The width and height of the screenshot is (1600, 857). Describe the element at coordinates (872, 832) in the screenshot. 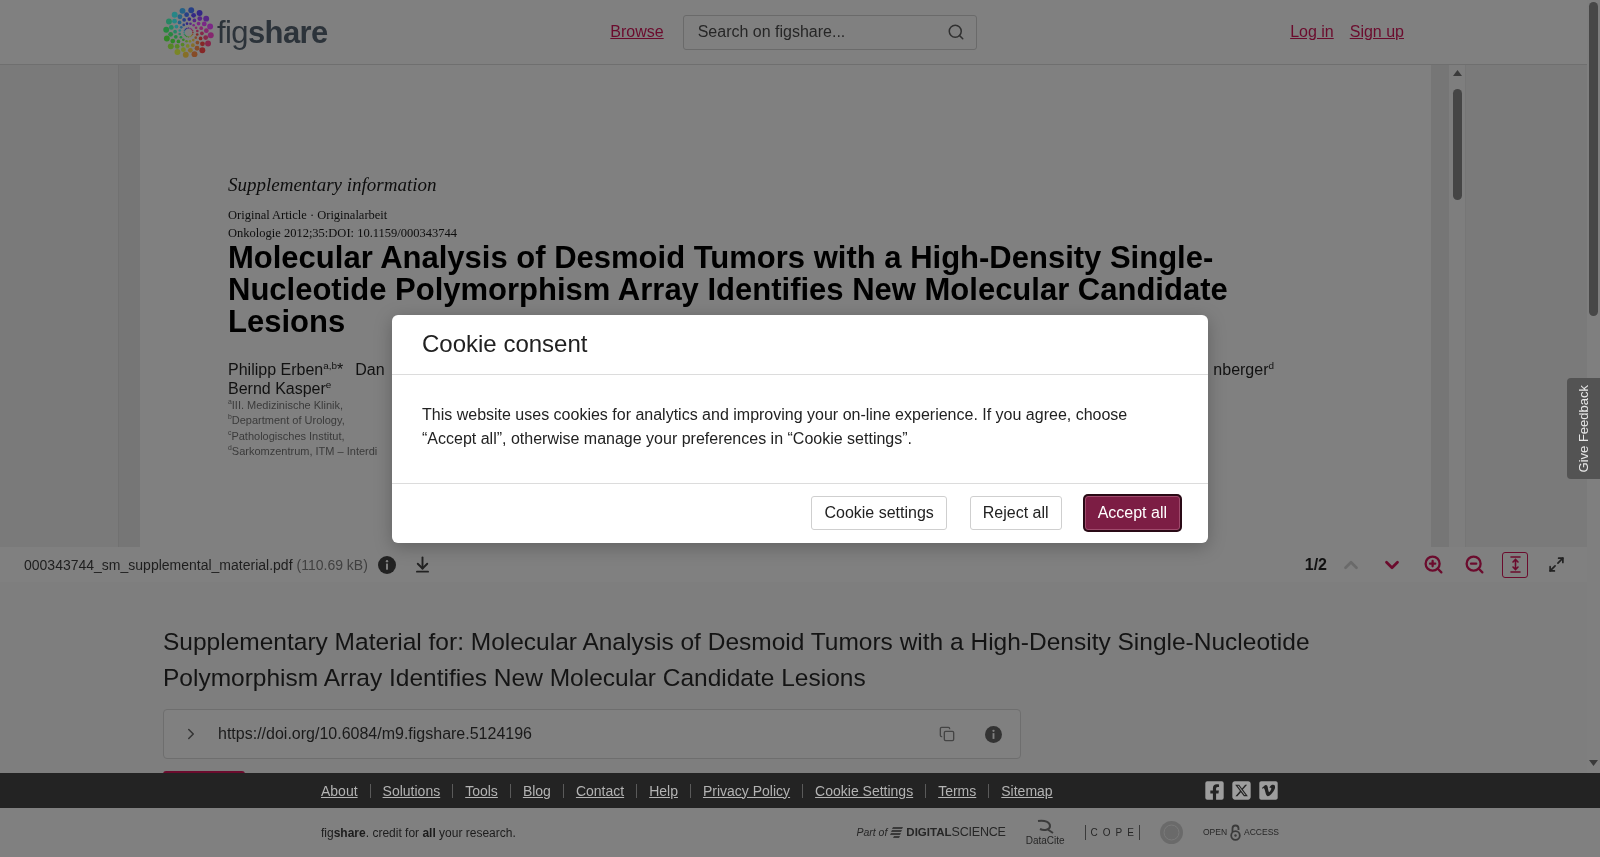

I see `logo-text: Part of` at that location.